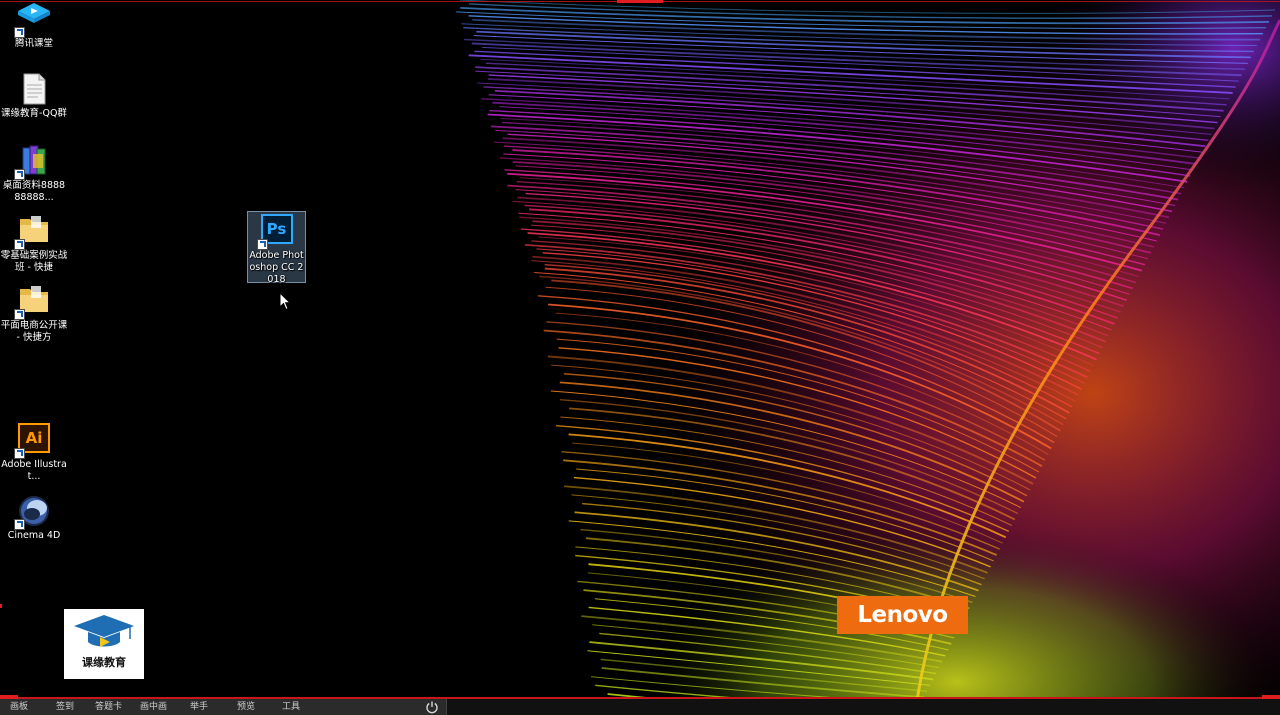 The image size is (1280, 715). What do you see at coordinates (276, 267) in the screenshot?
I see `desktop-icon-label: Adobe Photoshop CC 2018` at bounding box center [276, 267].